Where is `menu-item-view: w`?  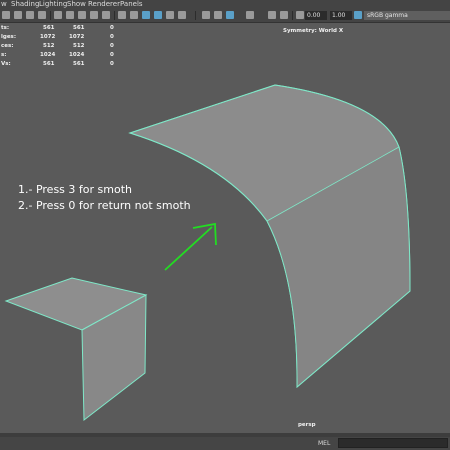 menu-item-view: w is located at coordinates (4, 4).